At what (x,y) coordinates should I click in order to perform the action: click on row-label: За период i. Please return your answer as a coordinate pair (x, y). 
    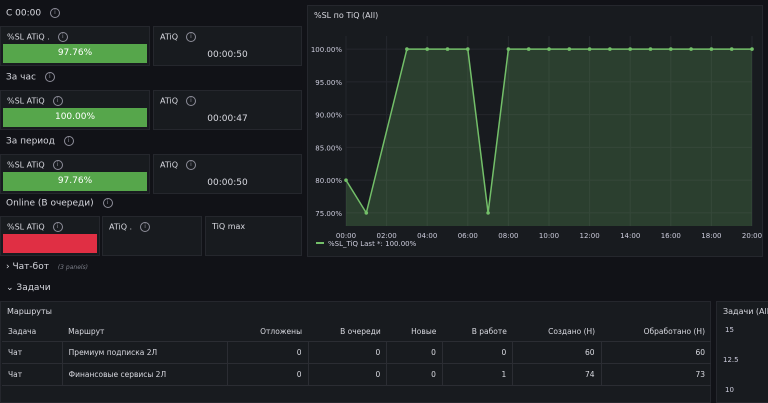
    Looking at the image, I should click on (40, 141).